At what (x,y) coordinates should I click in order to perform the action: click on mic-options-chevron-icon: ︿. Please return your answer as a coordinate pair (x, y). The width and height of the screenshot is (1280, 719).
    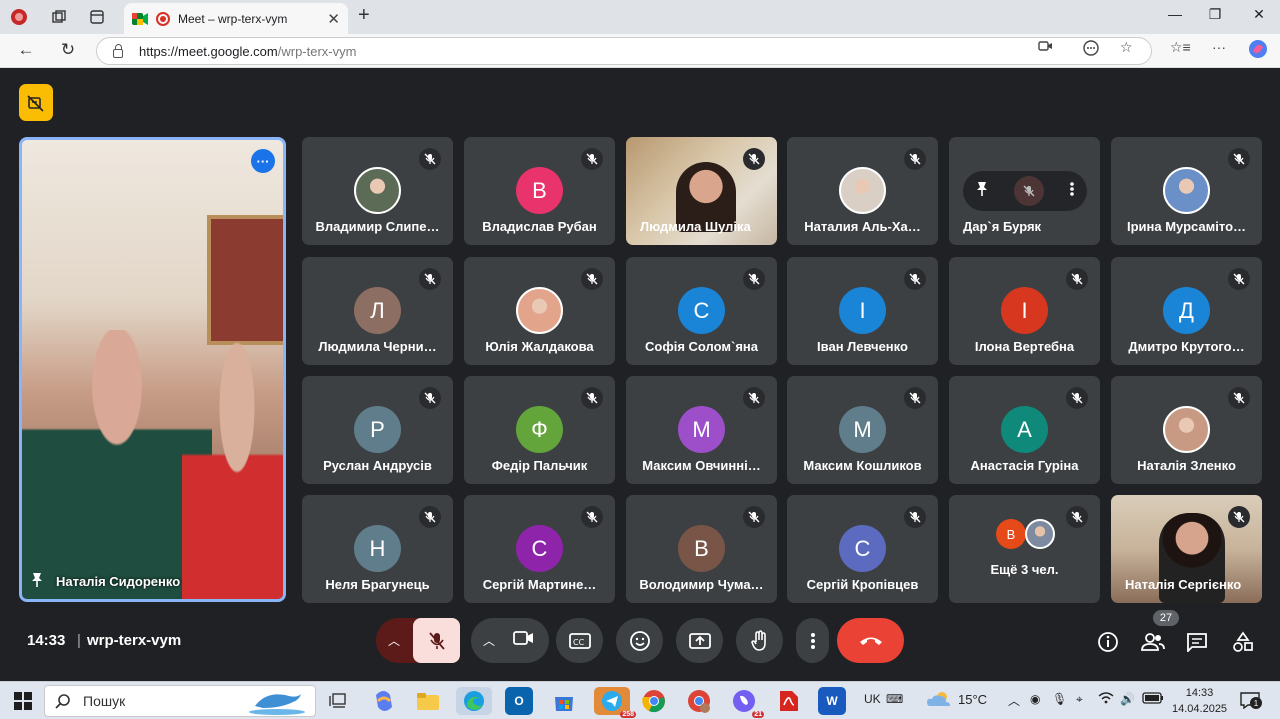
    Looking at the image, I should click on (394, 640).